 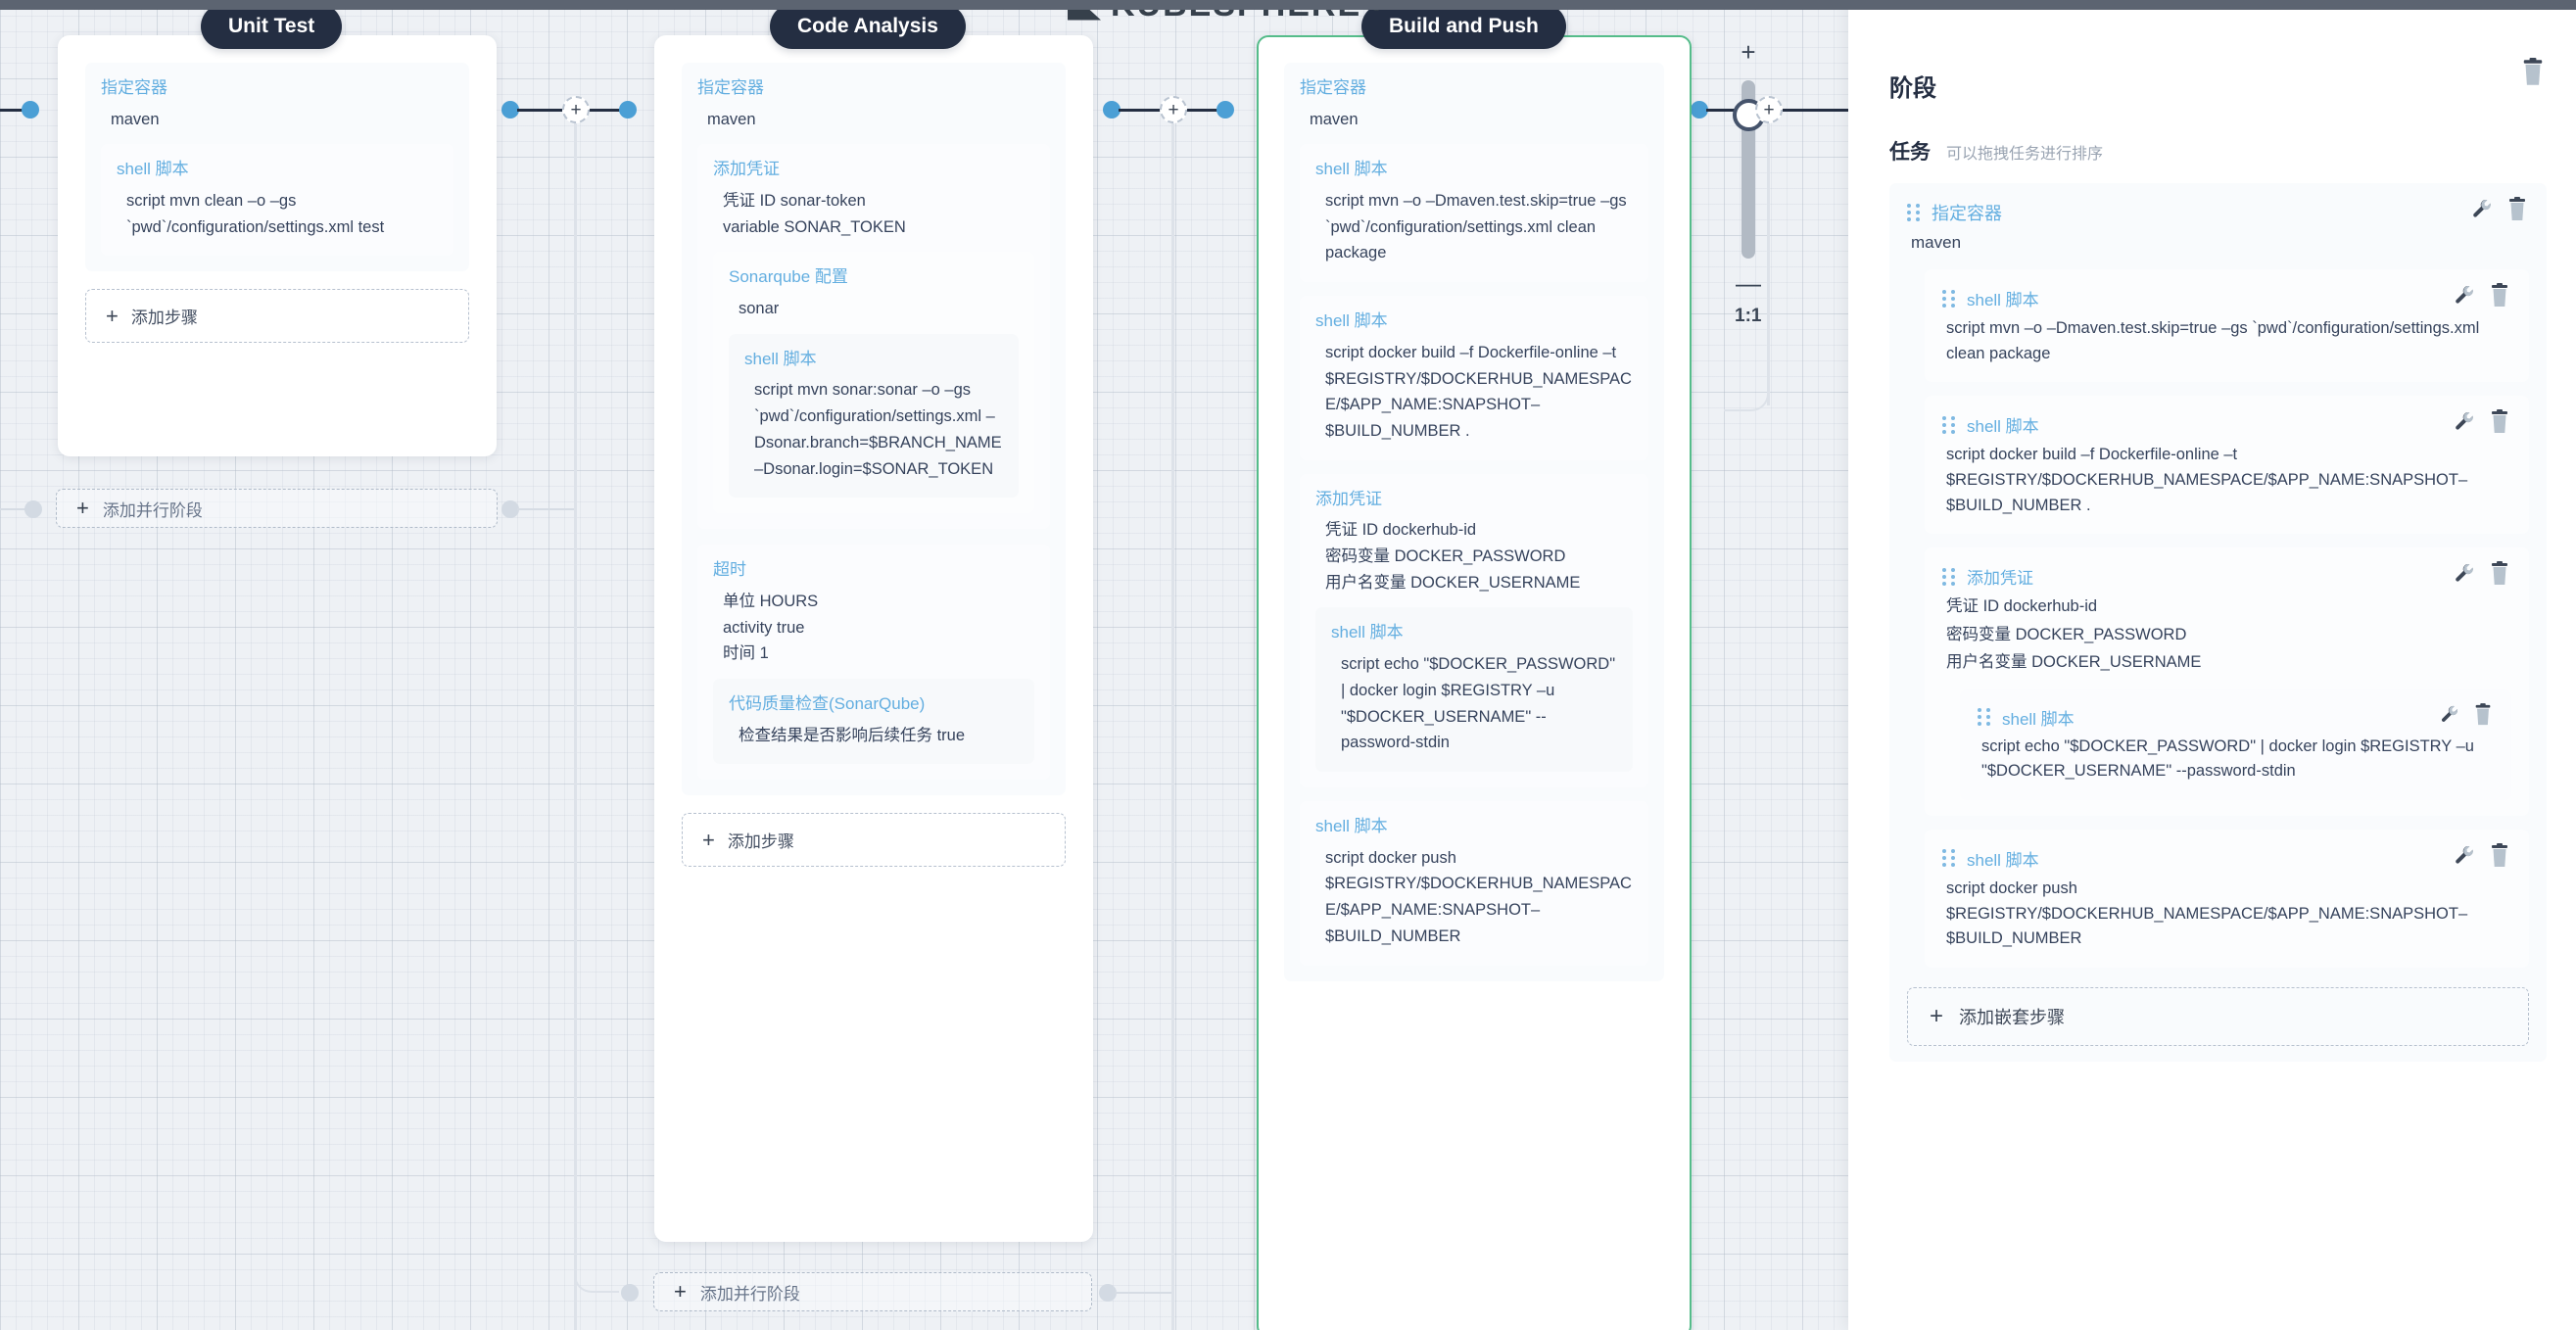 I want to click on task-title: shell 脚本, so click(x=2039, y=719).